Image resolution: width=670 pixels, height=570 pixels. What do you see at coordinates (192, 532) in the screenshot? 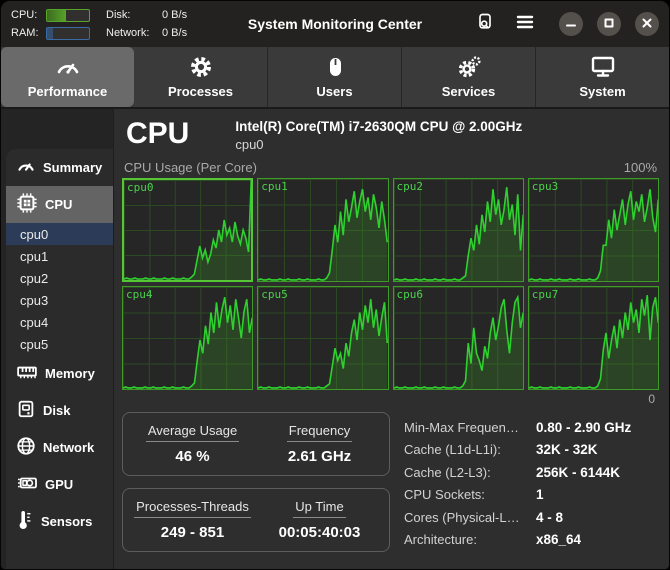
I see `processes-threads-value: 249 - 851` at bounding box center [192, 532].